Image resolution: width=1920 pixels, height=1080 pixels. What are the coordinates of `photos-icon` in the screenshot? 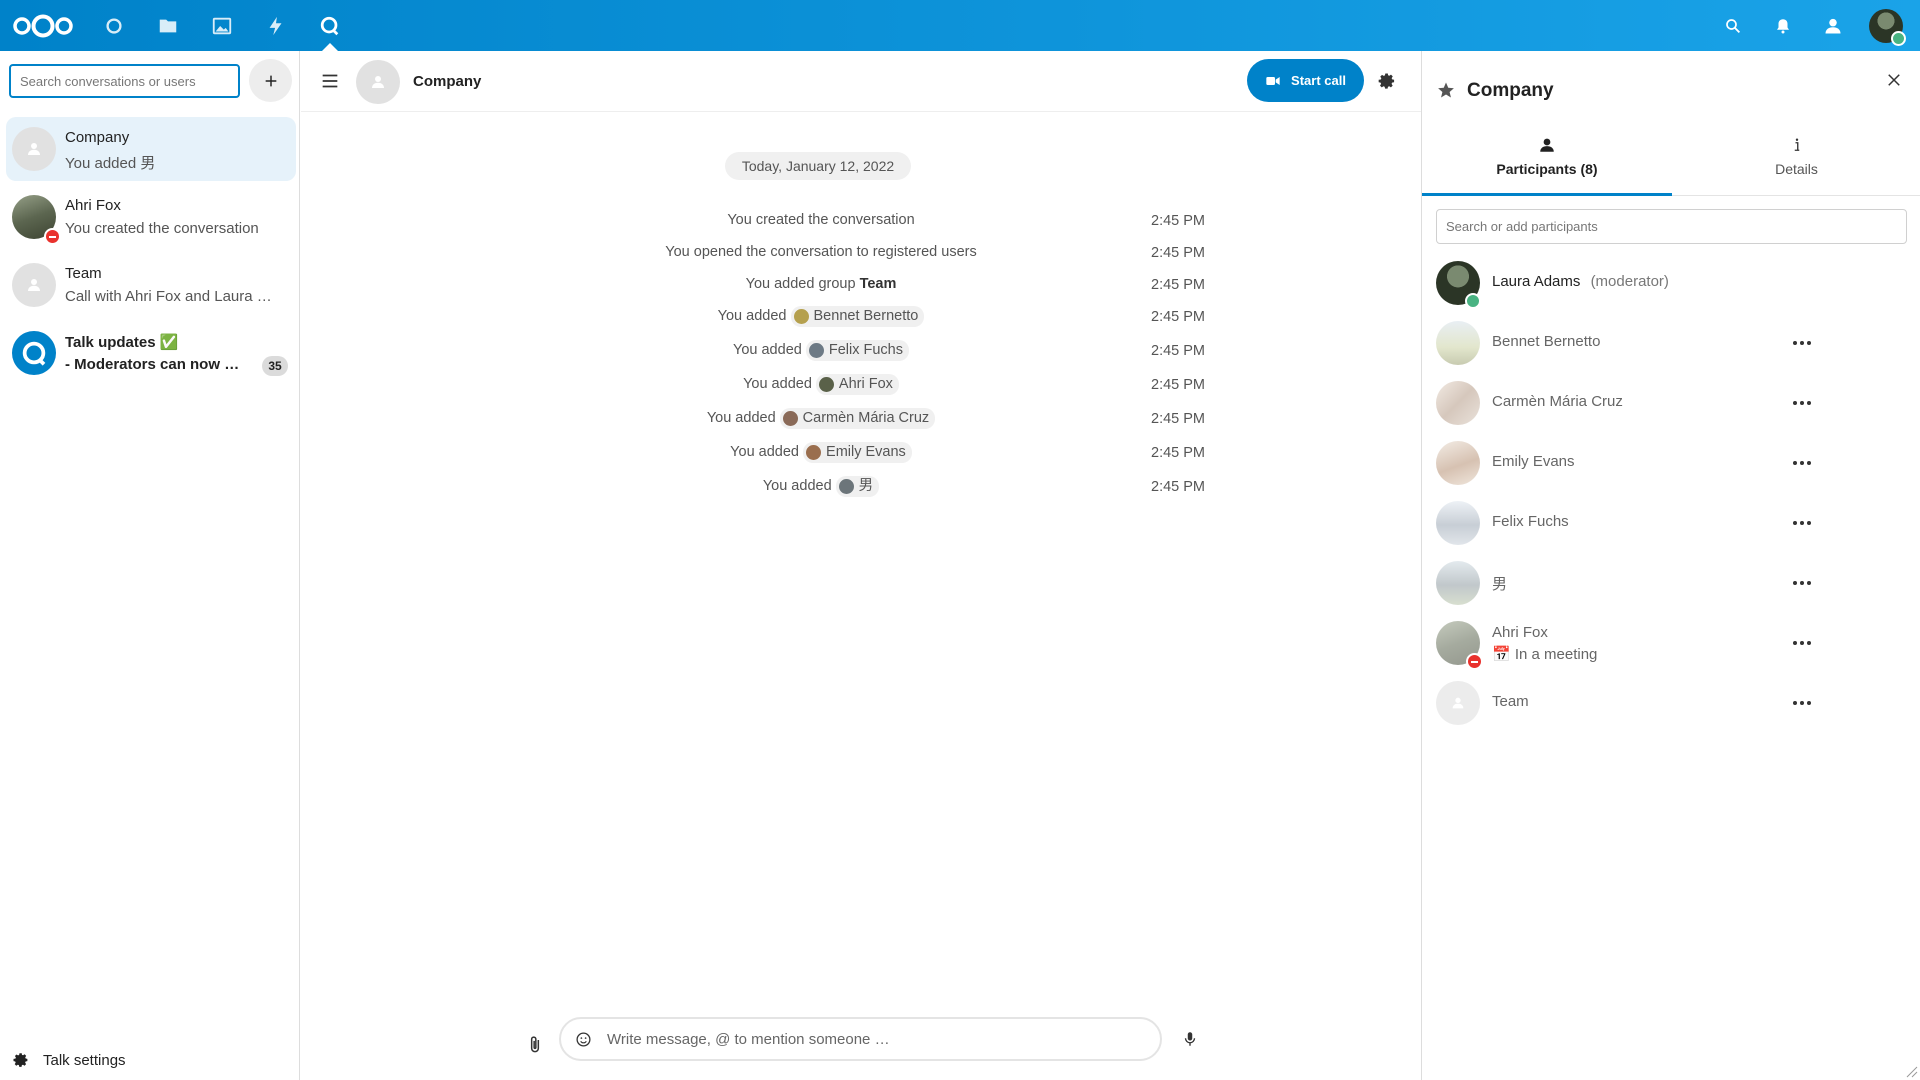 It's located at (222, 25).